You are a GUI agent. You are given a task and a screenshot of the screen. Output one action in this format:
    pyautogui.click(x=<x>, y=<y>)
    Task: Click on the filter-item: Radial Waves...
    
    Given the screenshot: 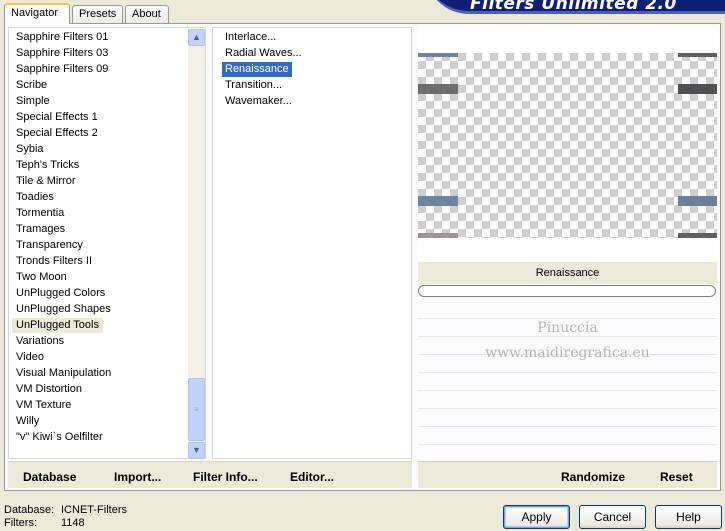 What is the action you would take?
    pyautogui.click(x=263, y=53)
    